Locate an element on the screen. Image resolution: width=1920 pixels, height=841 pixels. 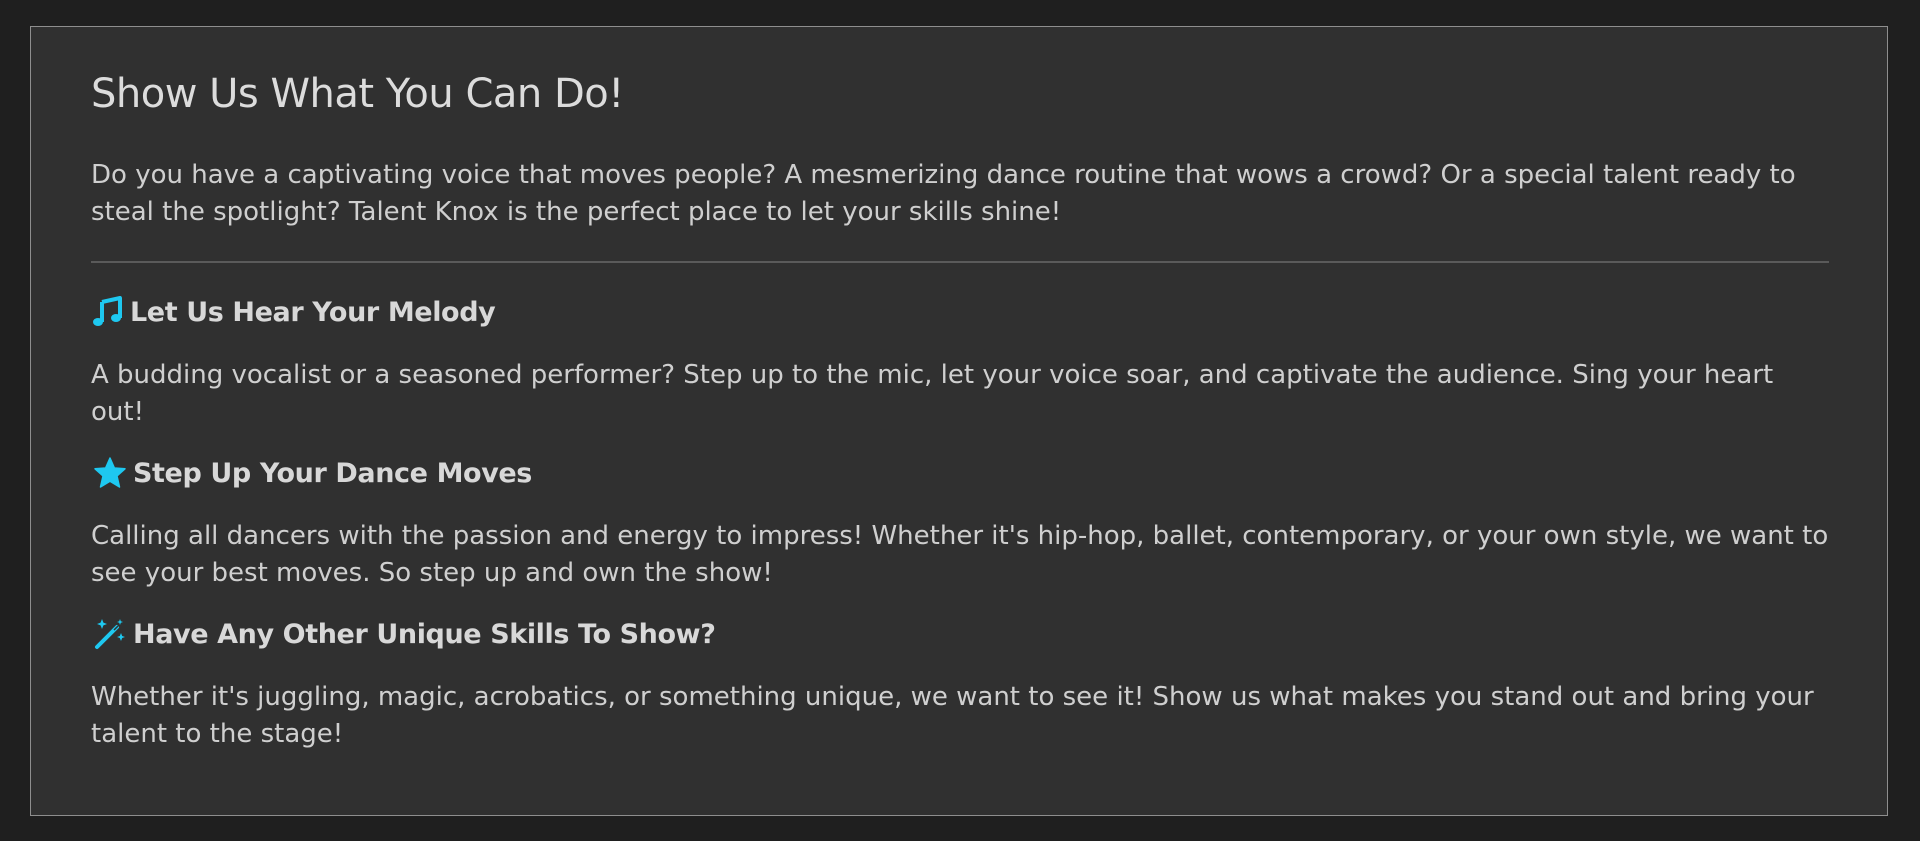
section-heading-label: Step Up Your Dance Moves is located at coordinates (332, 473).